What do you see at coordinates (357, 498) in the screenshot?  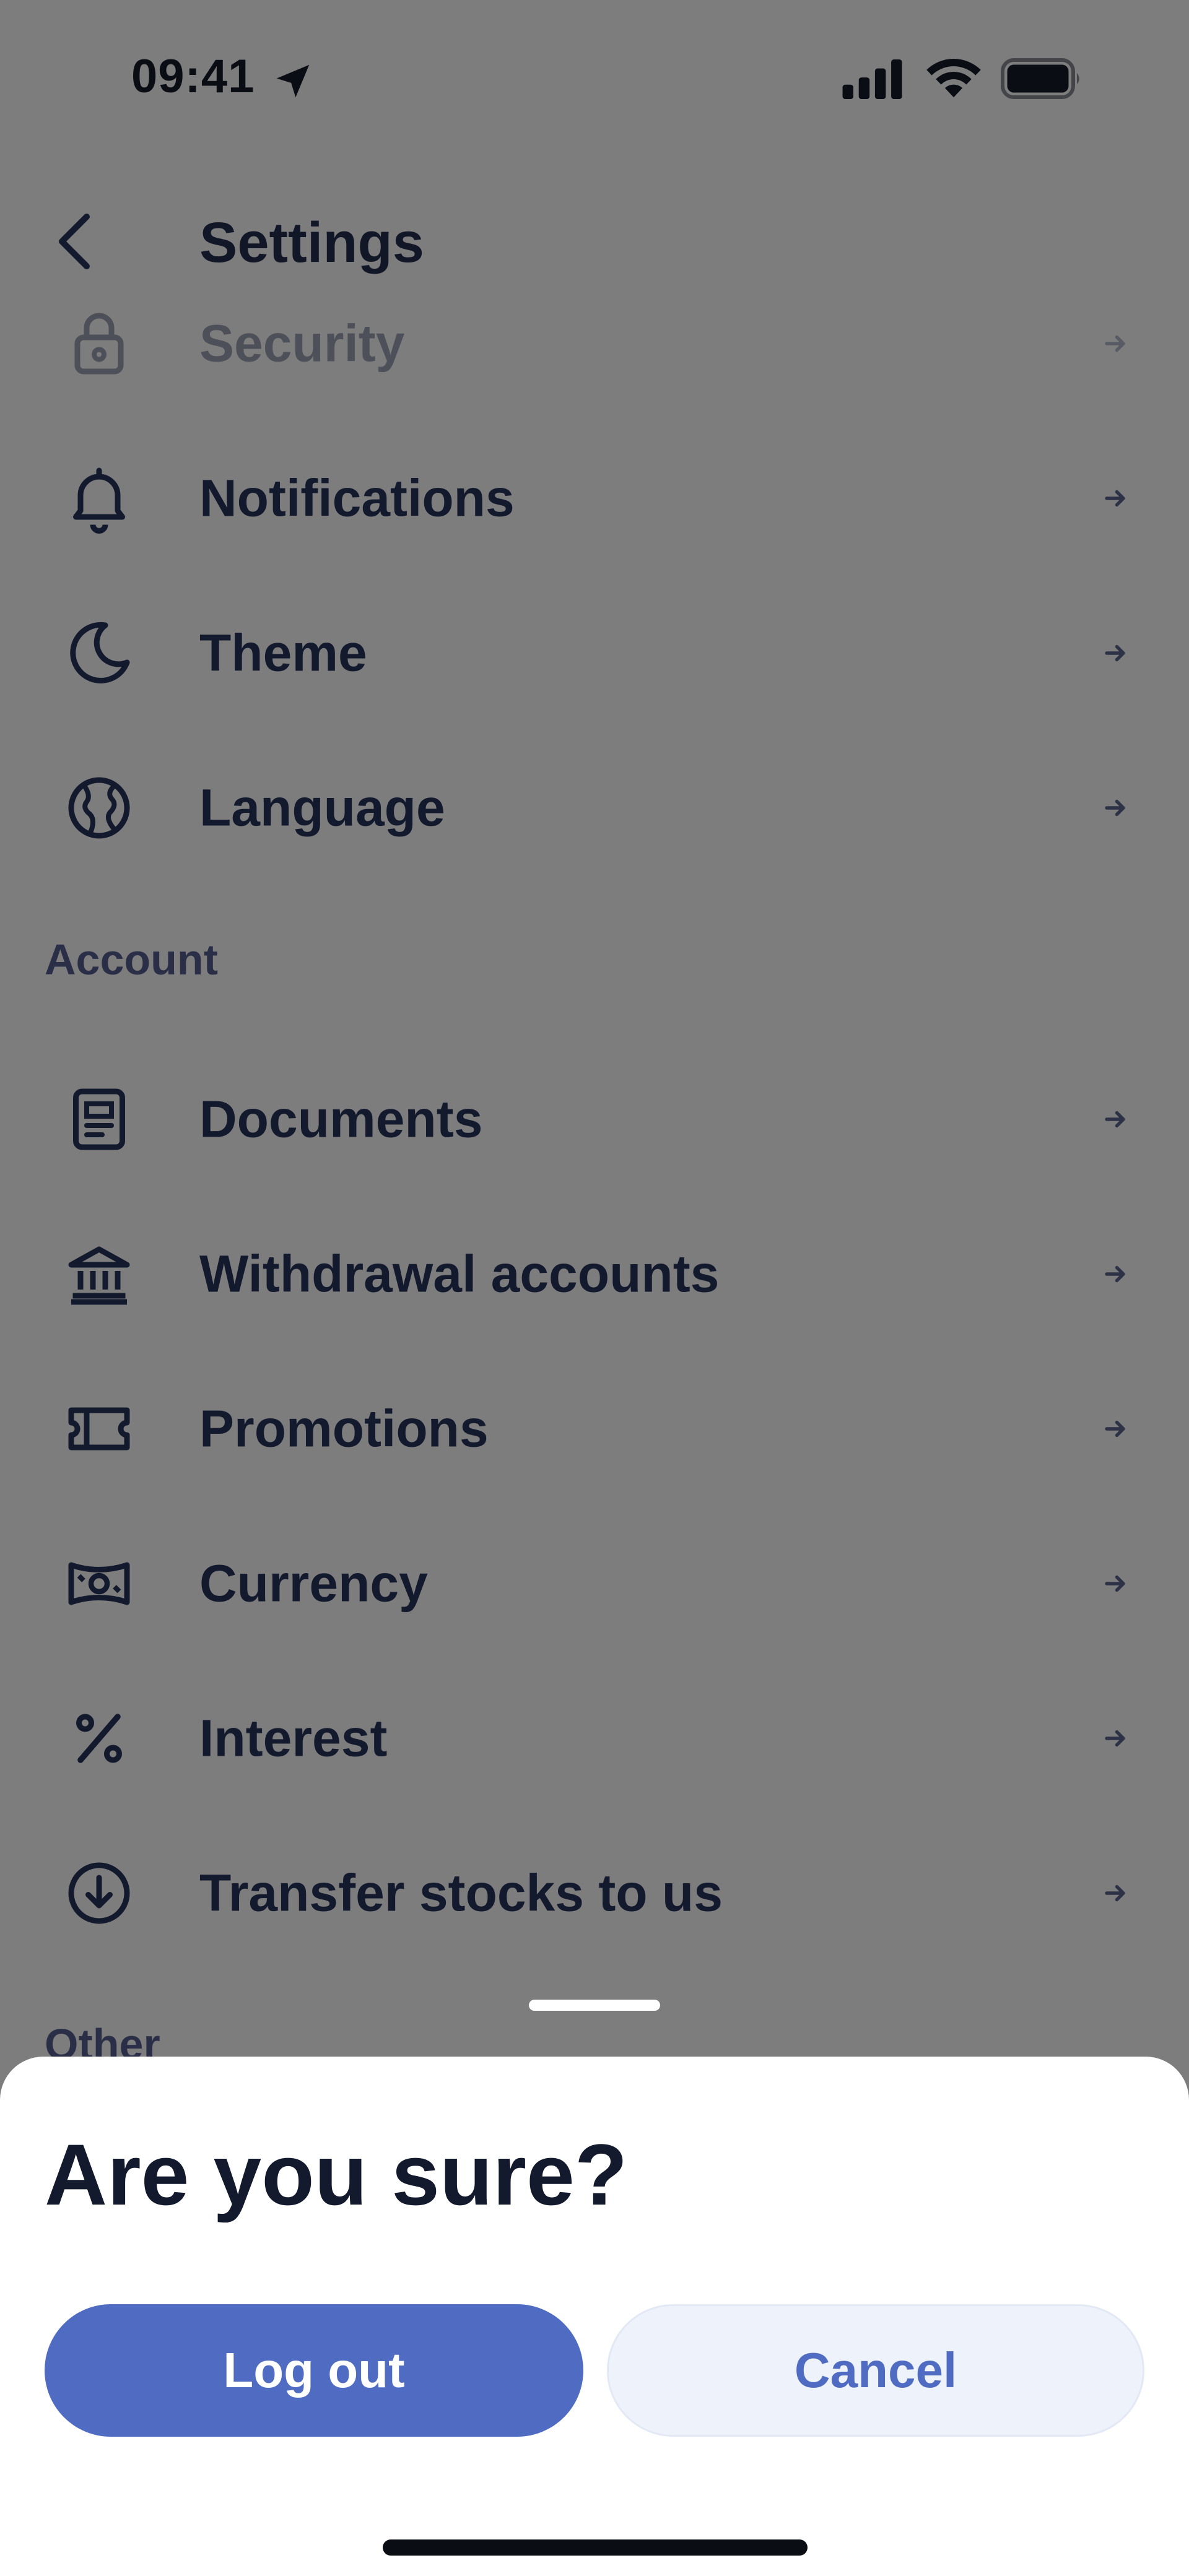 I see `settings-item-label: Notifications` at bounding box center [357, 498].